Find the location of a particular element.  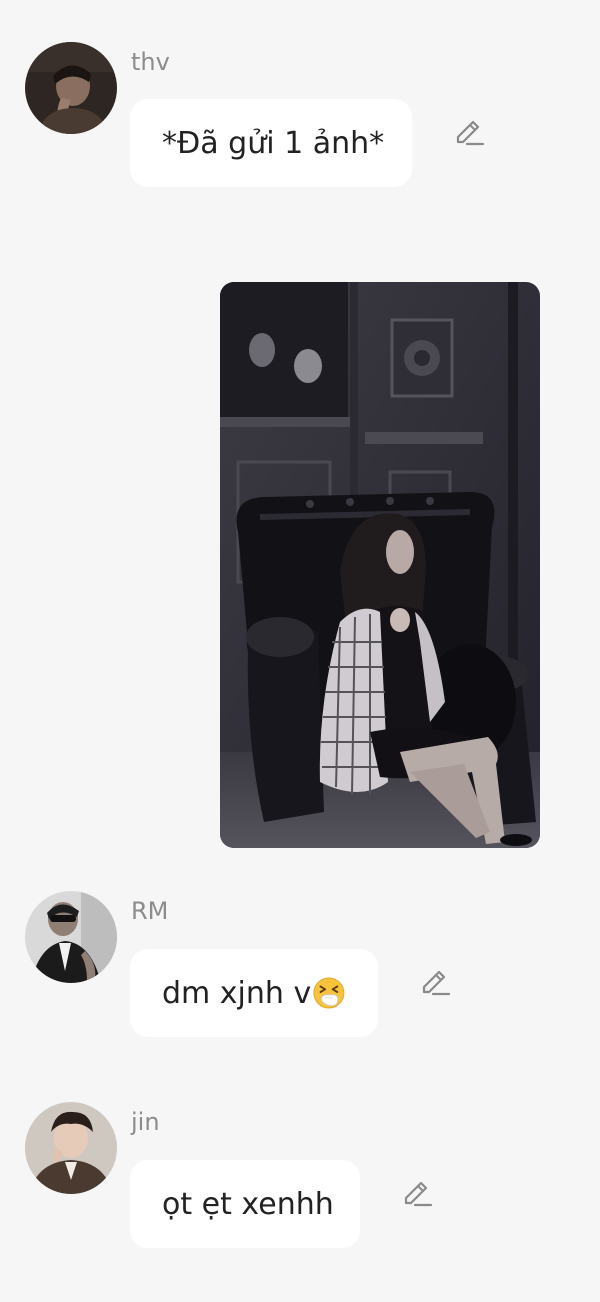

message-text: ọt ẹt xenhh is located at coordinates (248, 1204).